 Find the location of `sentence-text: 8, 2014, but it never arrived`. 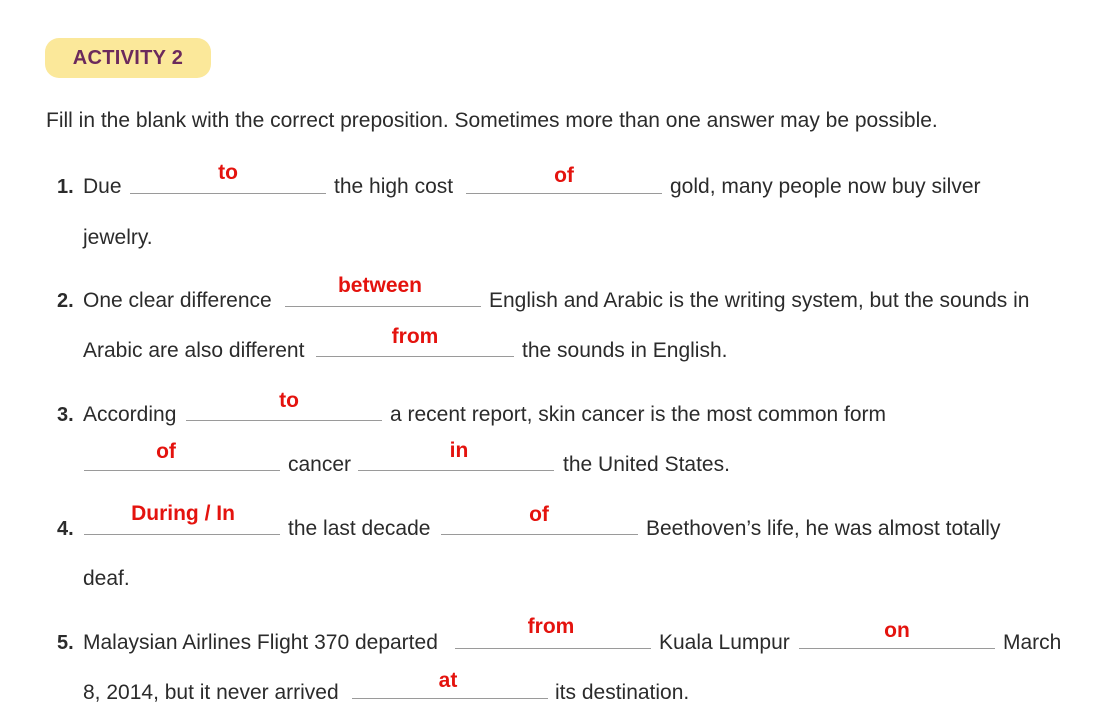

sentence-text: 8, 2014, but it never arrived is located at coordinates (211, 692).